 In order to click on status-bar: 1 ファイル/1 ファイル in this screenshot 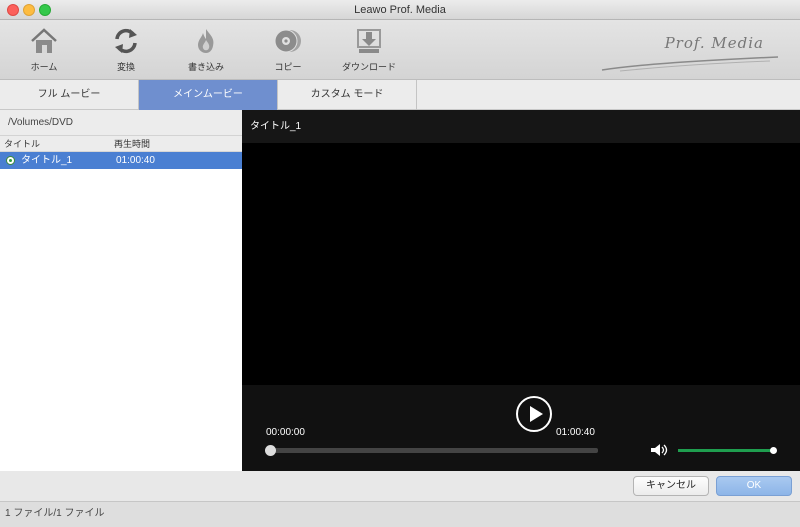, I will do `click(400, 514)`.